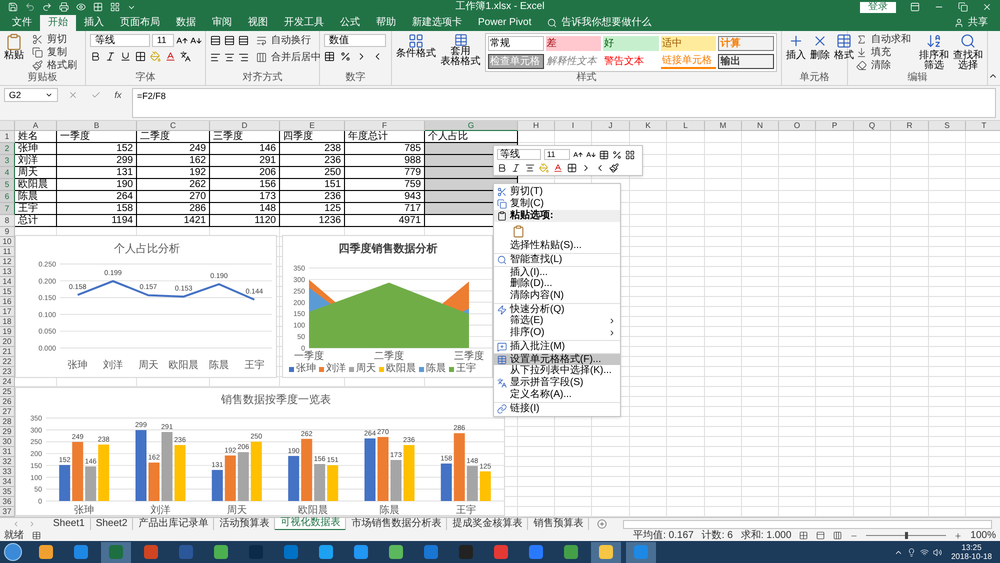  I want to click on menu-item: 清除内容(N), so click(557, 296).